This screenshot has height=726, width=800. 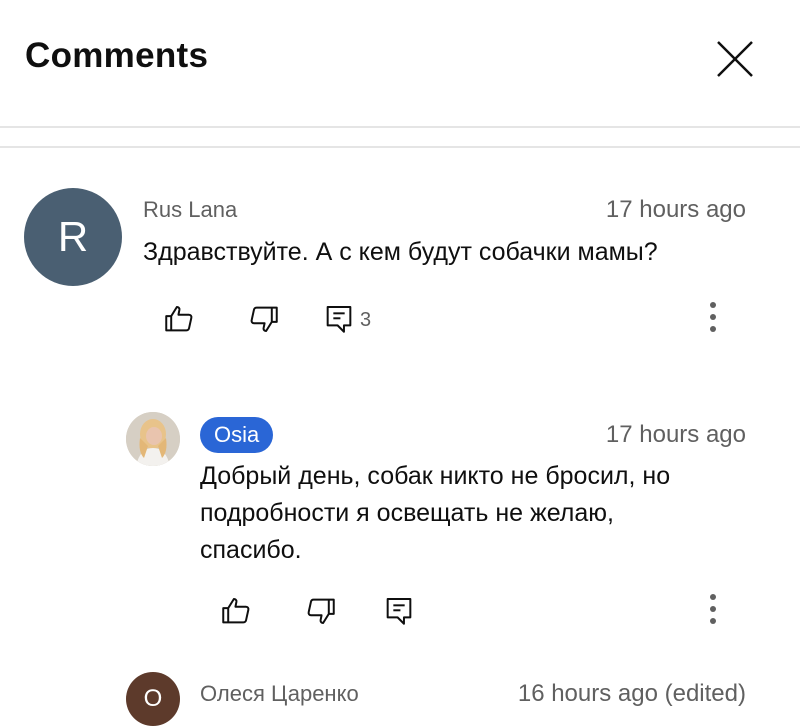 What do you see at coordinates (400, 147) in the screenshot?
I see `divider` at bounding box center [400, 147].